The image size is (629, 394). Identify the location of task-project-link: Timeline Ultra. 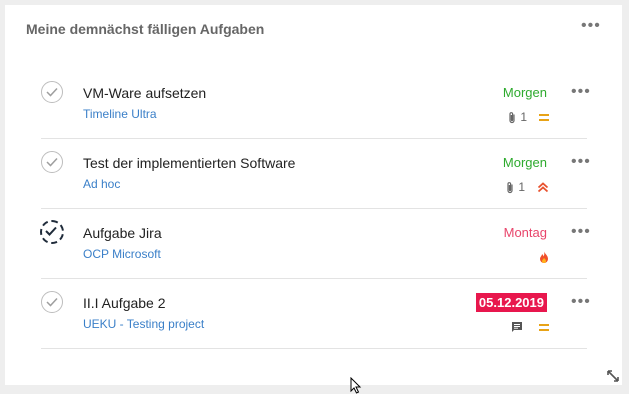
(120, 114).